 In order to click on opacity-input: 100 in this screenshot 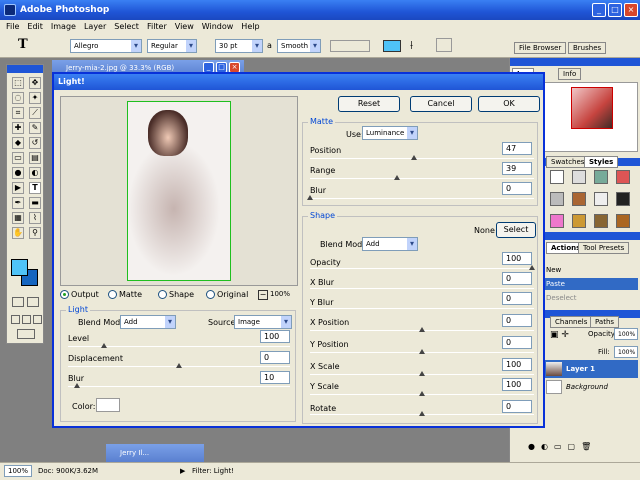, I will do `click(517, 258)`.